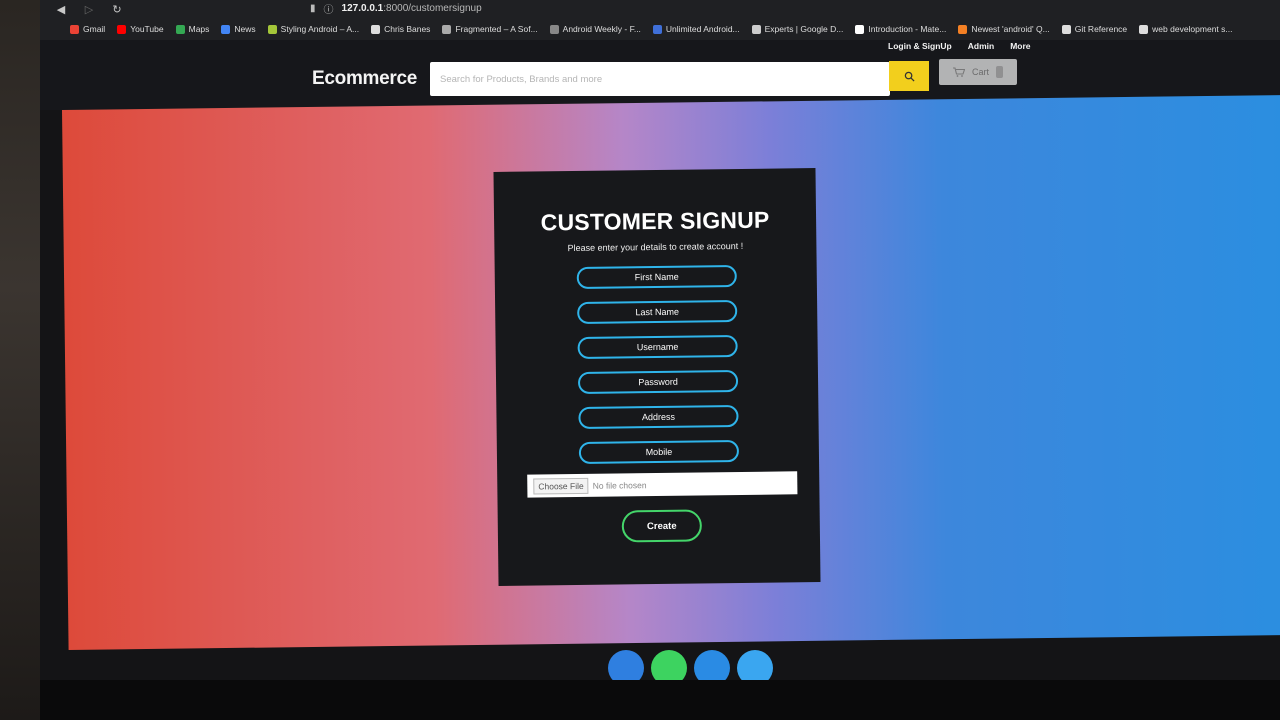  Describe the element at coordinates (94, 29) in the screenshot. I see `bookmark-label: Gmail` at that location.